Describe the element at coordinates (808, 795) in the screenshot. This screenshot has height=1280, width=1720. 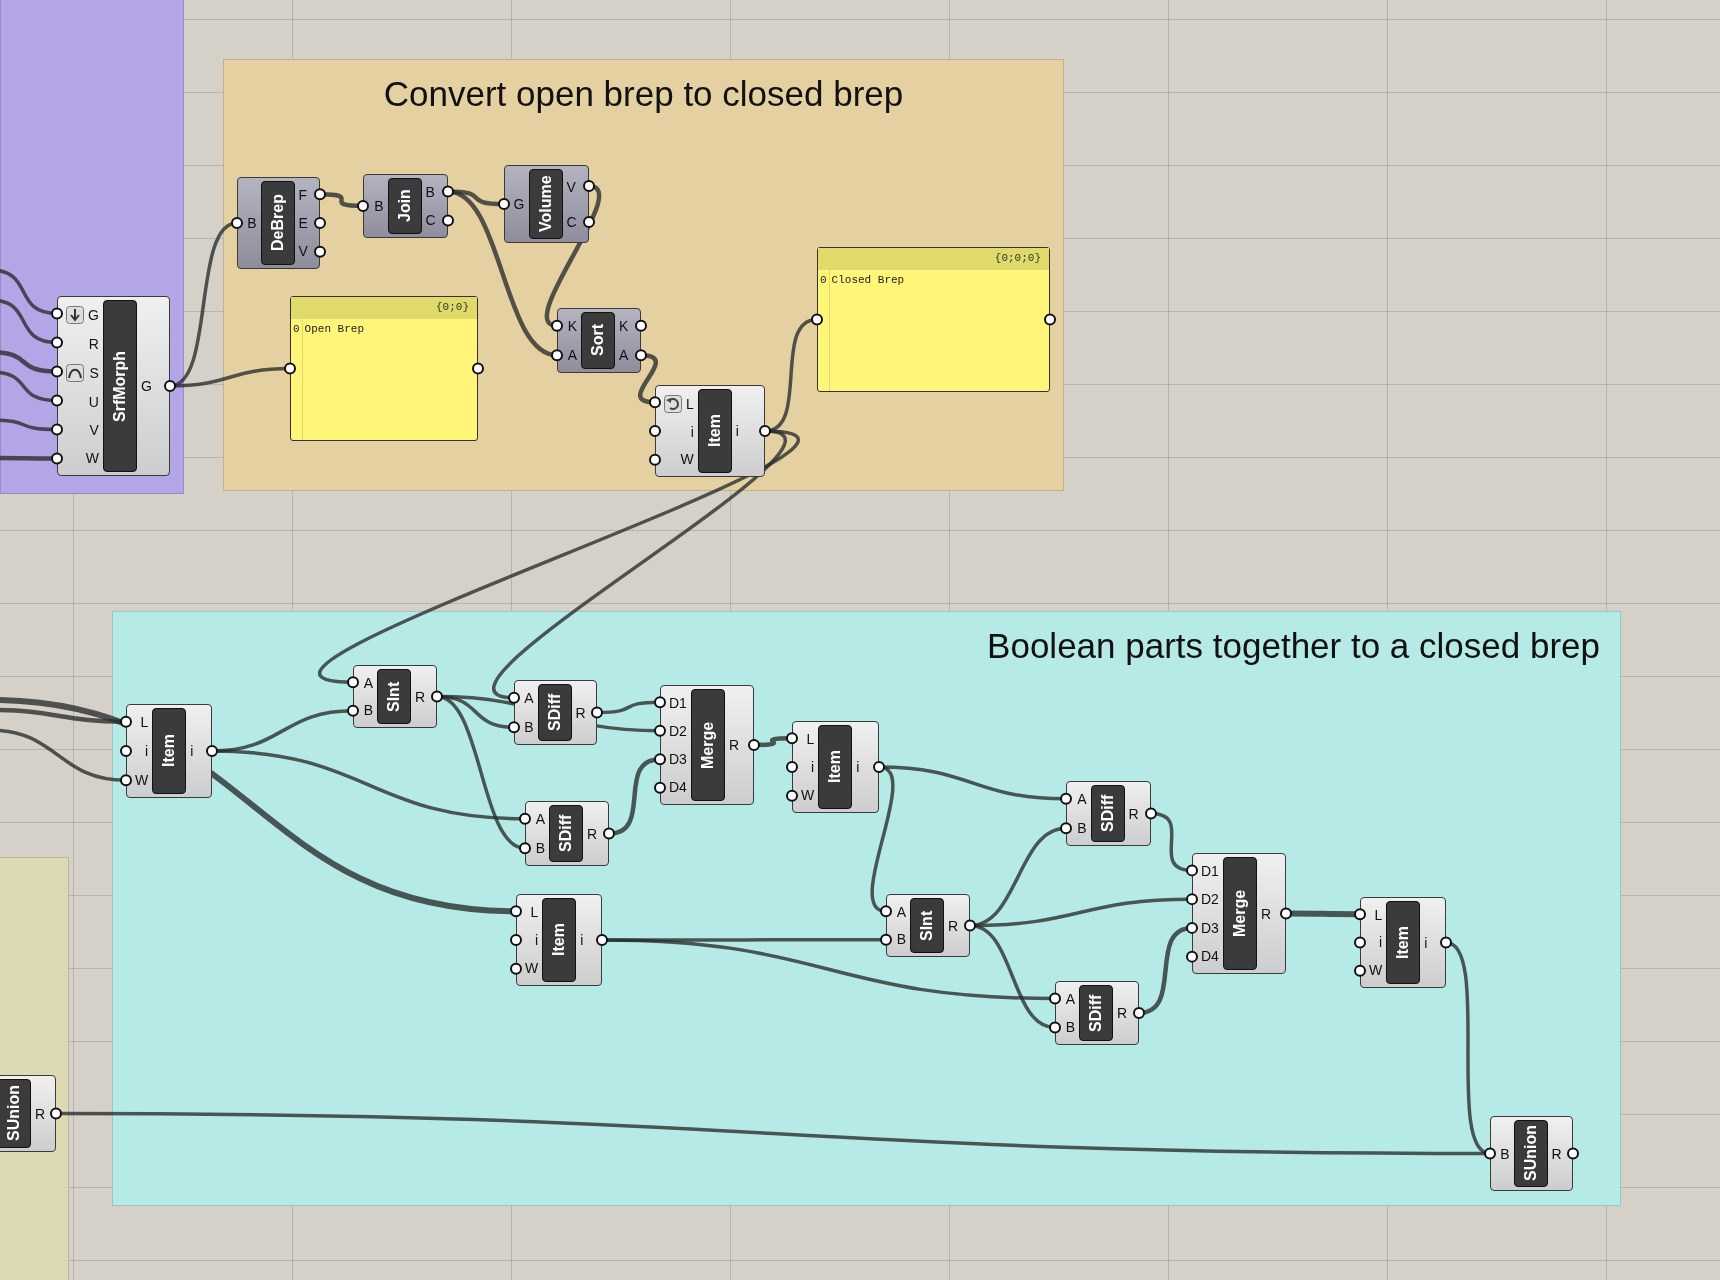
I see `port-label: W` at that location.